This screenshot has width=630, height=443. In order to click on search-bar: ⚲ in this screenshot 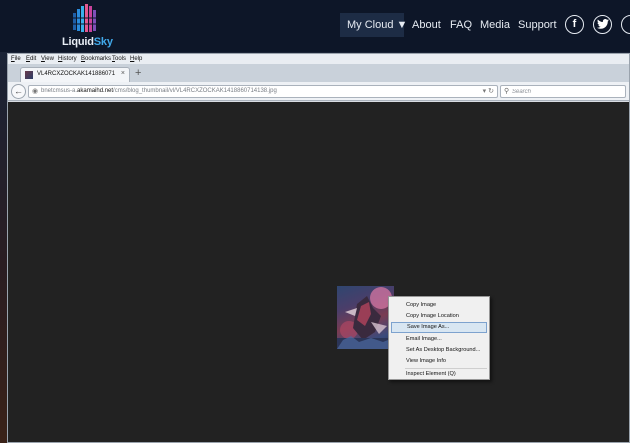, I will do `click(563, 91)`.